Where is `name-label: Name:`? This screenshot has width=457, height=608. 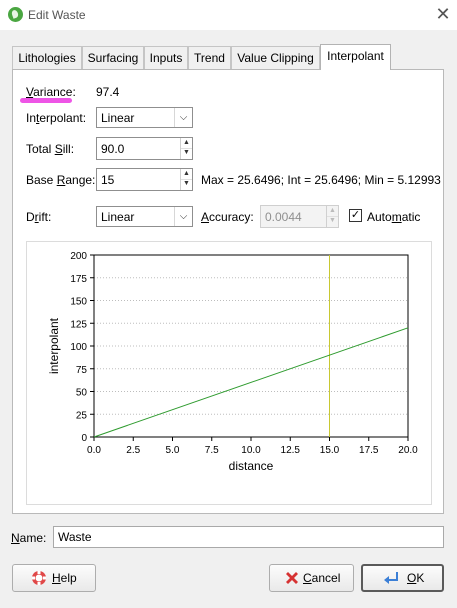 name-label: Name: is located at coordinates (29, 538).